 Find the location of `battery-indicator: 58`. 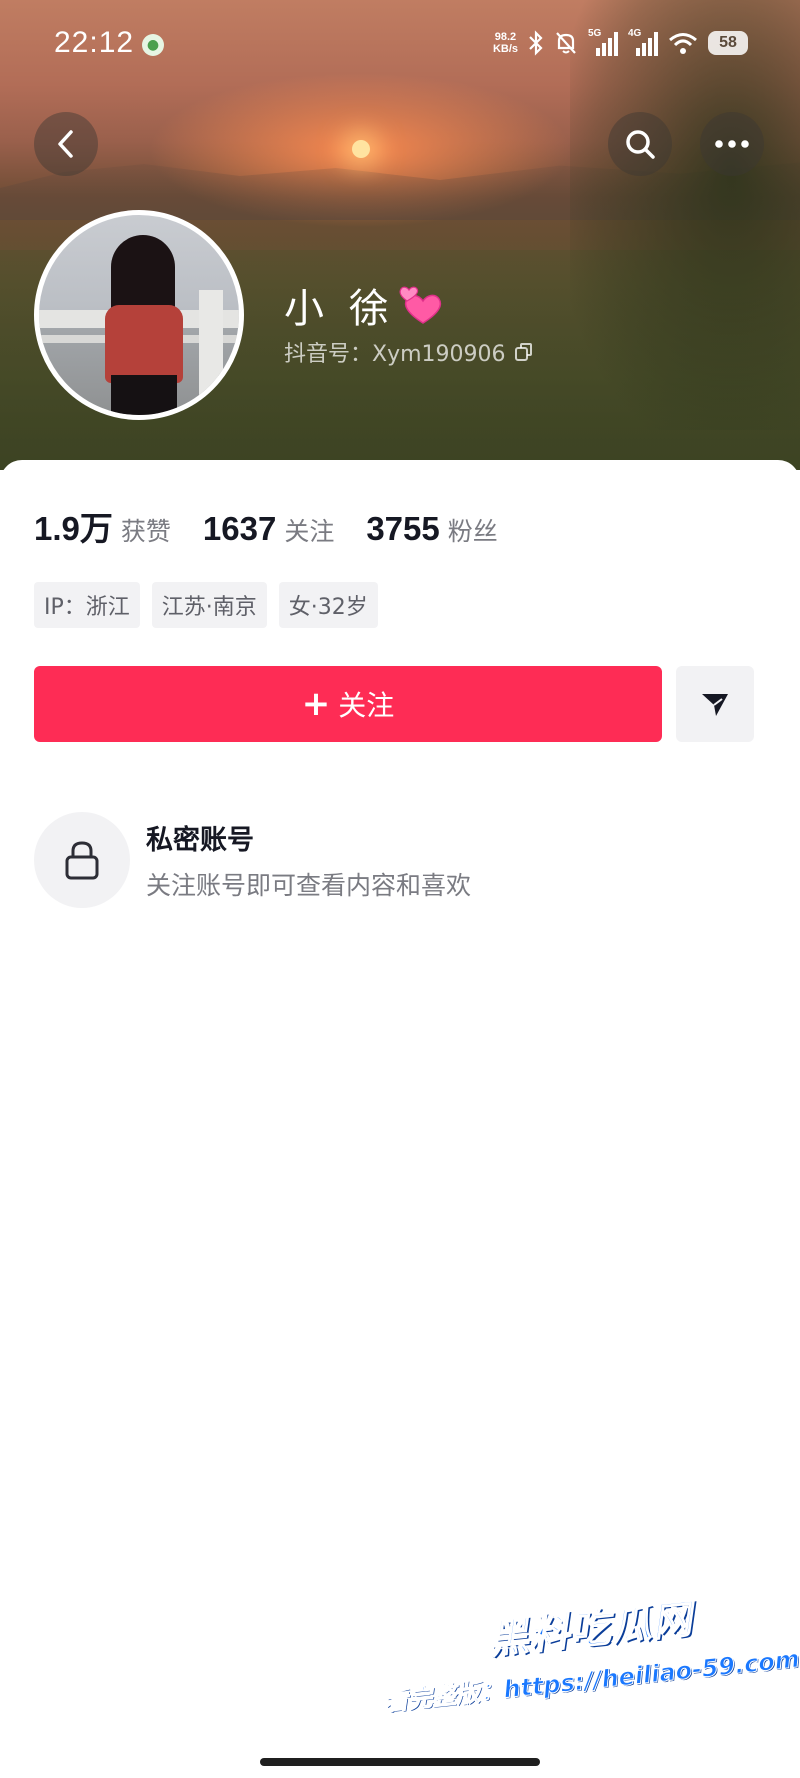

battery-indicator: 58 is located at coordinates (728, 43).